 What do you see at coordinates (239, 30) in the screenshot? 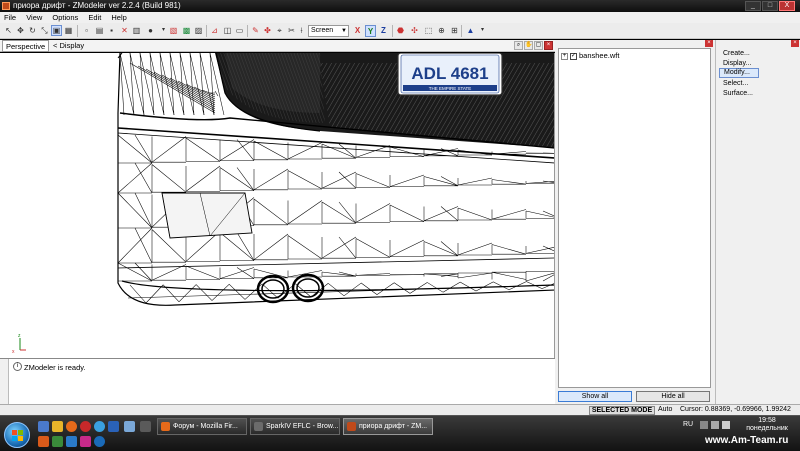
I see `align-icon: ▭` at bounding box center [239, 30].